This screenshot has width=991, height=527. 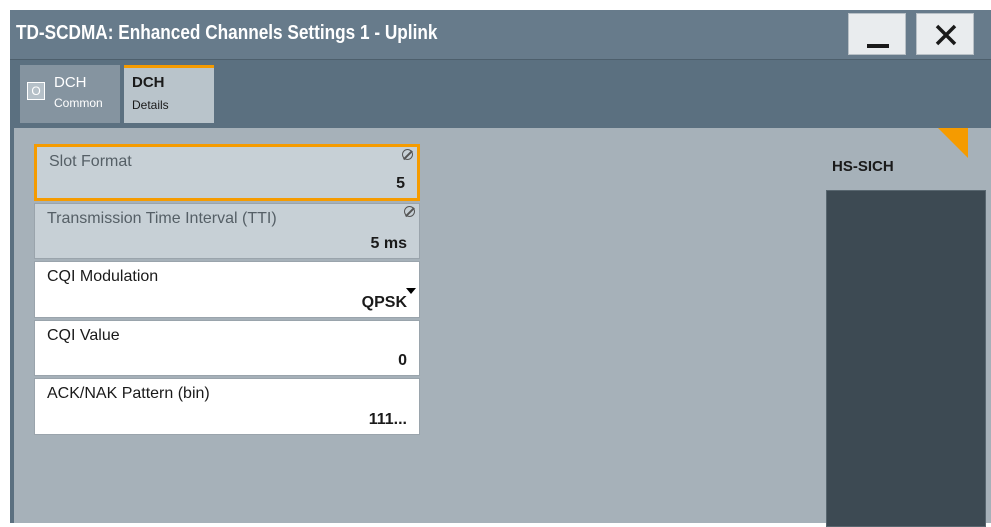 I want to click on cqi-modulation-dropdown: CQI Modulation QPSK, so click(x=227, y=289).